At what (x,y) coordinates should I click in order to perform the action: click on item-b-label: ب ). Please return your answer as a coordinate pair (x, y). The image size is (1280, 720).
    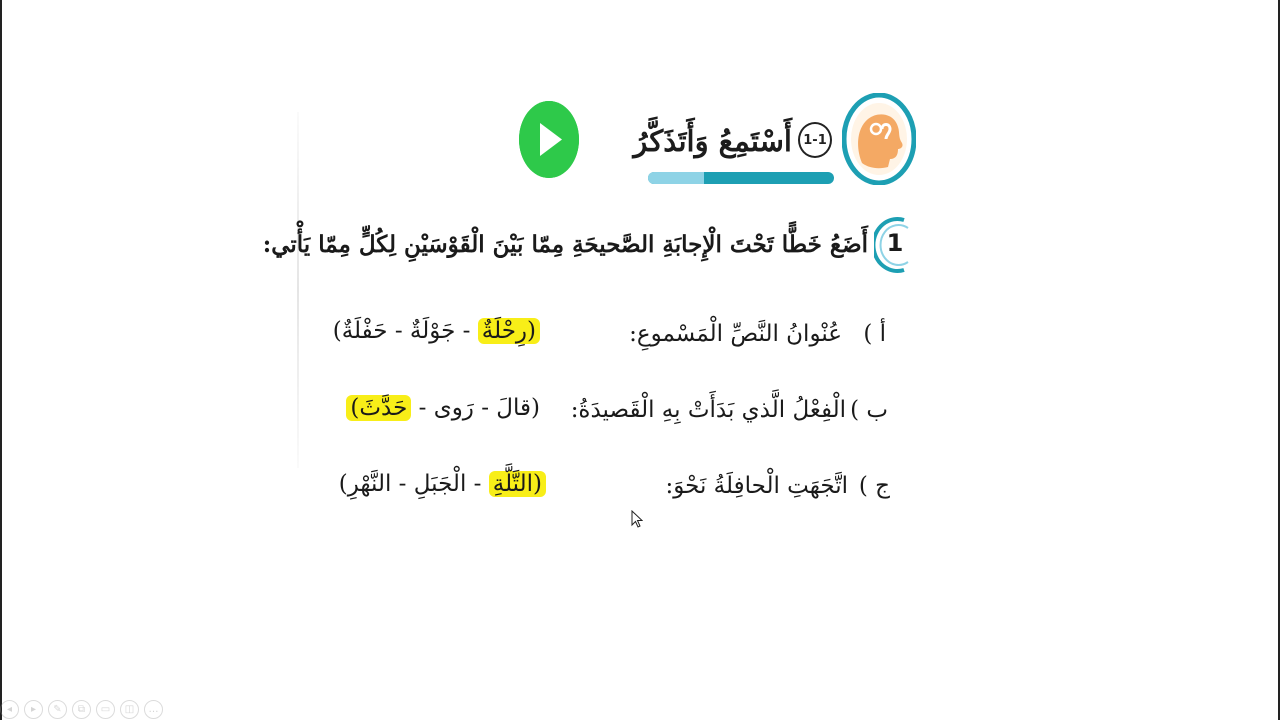
    Looking at the image, I should click on (869, 410).